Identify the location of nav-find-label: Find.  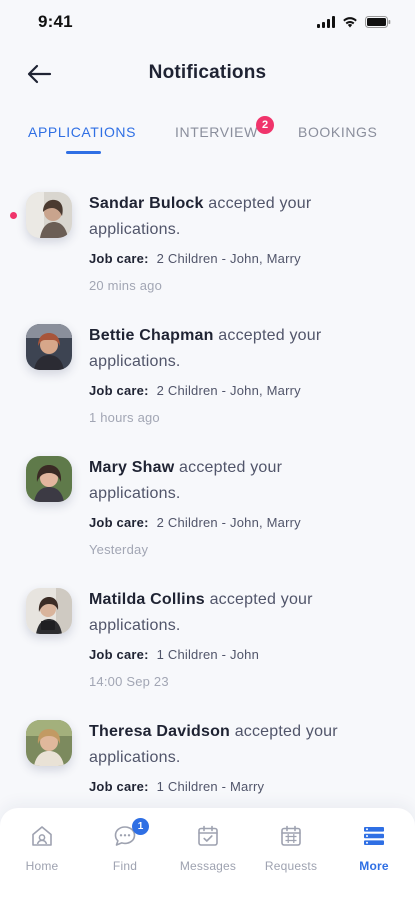
(125, 866).